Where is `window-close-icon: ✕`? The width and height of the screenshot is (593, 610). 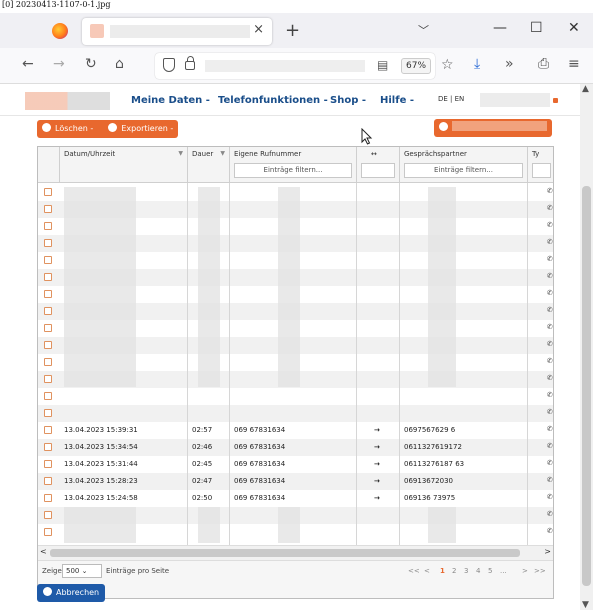 window-close-icon: ✕ is located at coordinates (574, 28).